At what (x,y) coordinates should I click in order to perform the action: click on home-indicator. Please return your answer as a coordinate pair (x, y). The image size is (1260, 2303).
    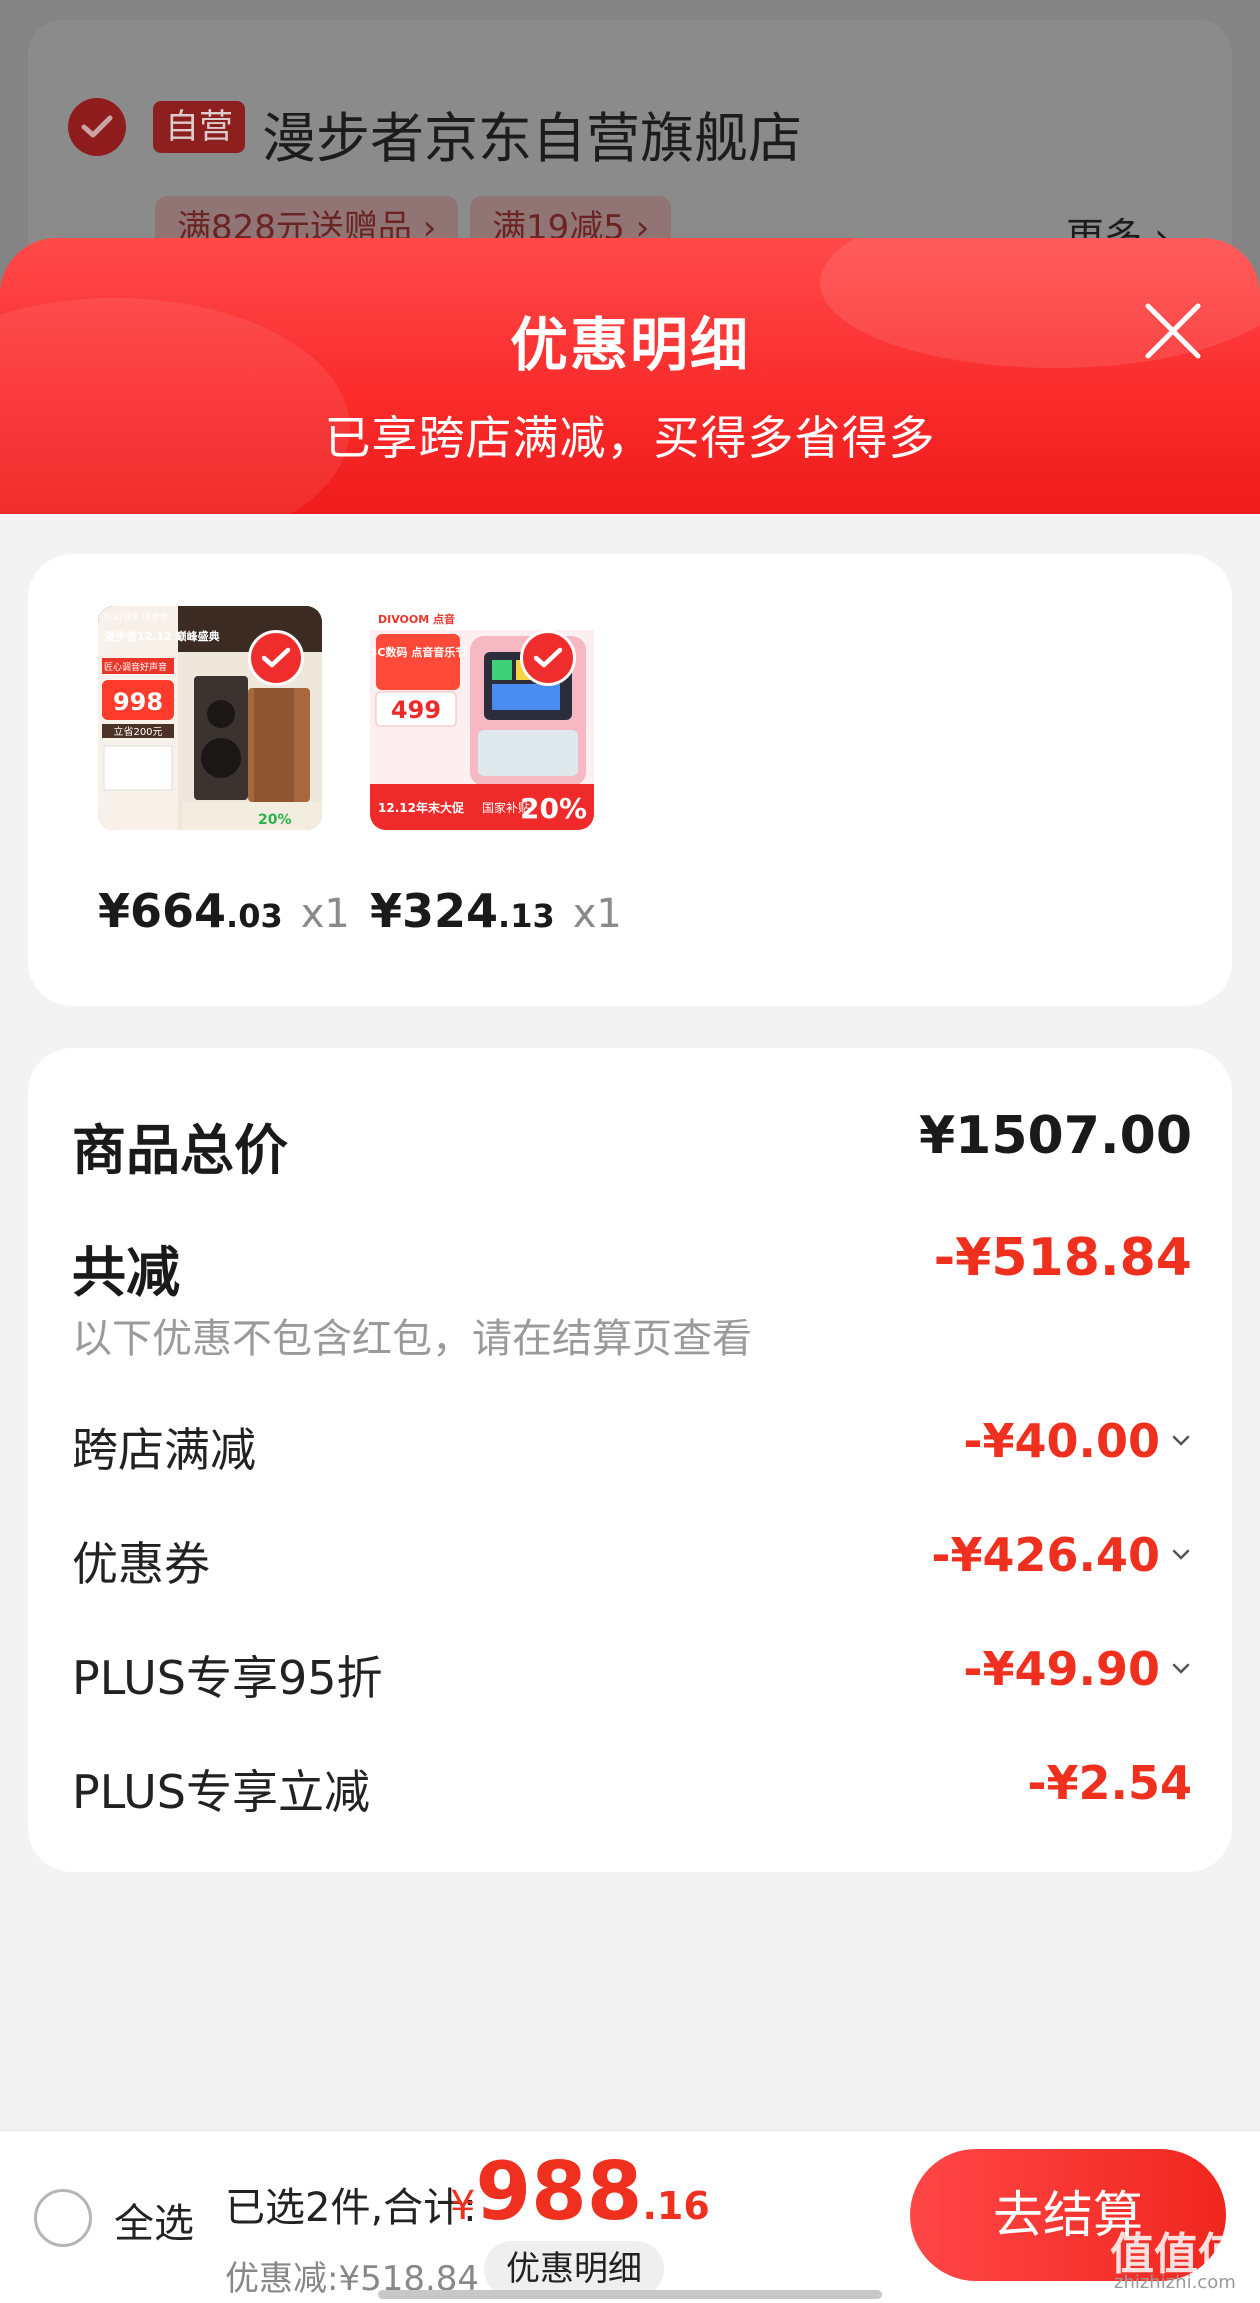
    Looking at the image, I should click on (630, 2294).